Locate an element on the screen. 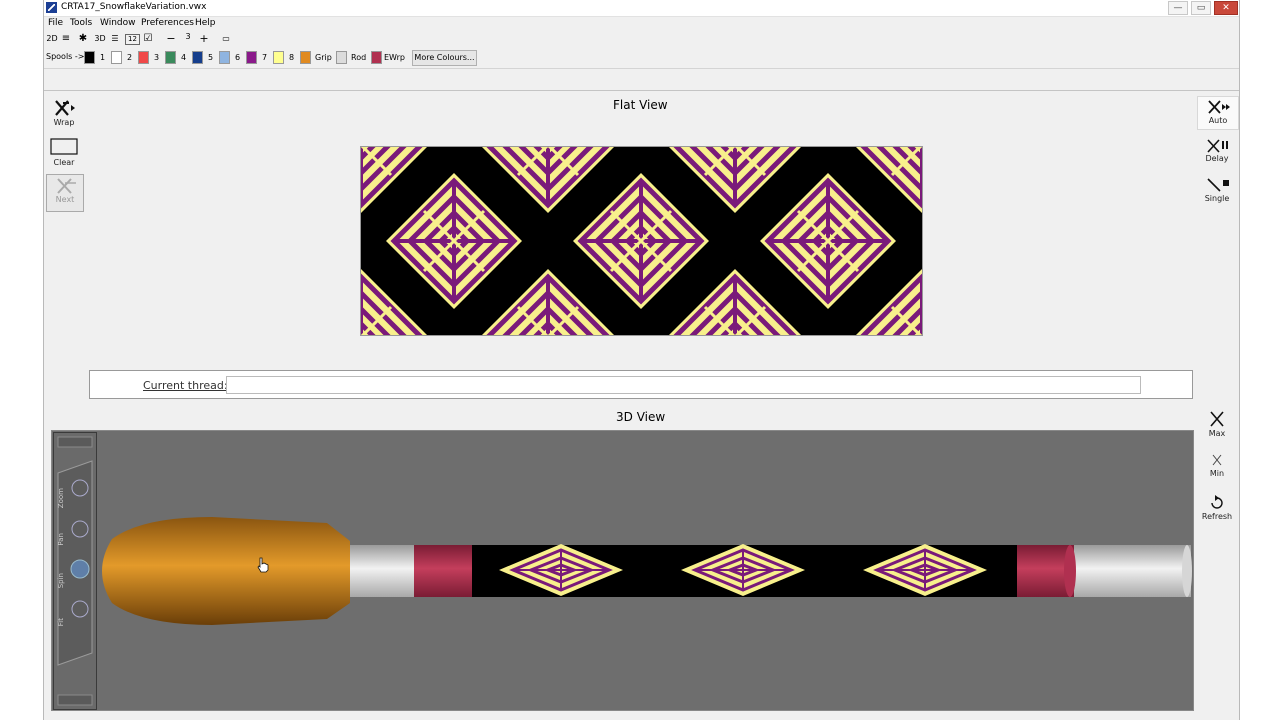 This screenshot has width=1280, height=720. spool-num-5: 5 is located at coordinates (210, 57).